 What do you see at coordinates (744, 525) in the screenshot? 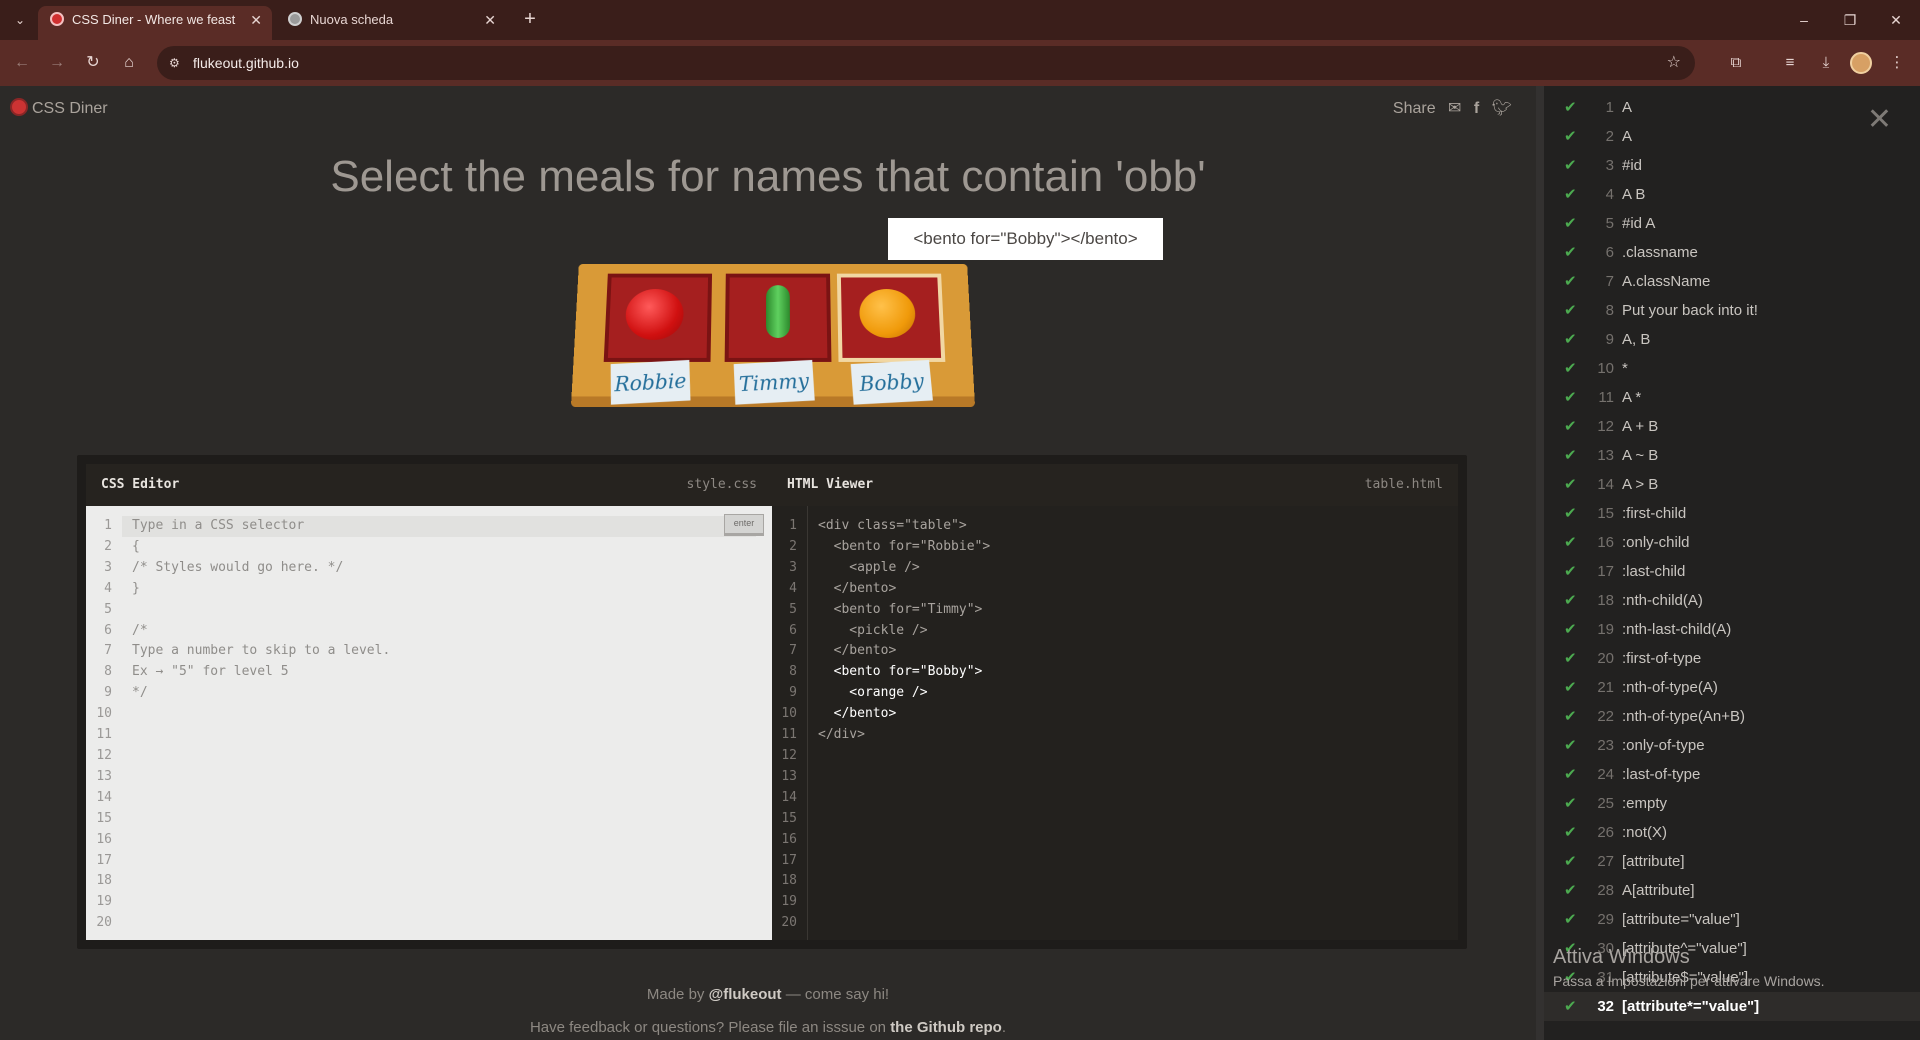
I see `enter-button: enter` at bounding box center [744, 525].